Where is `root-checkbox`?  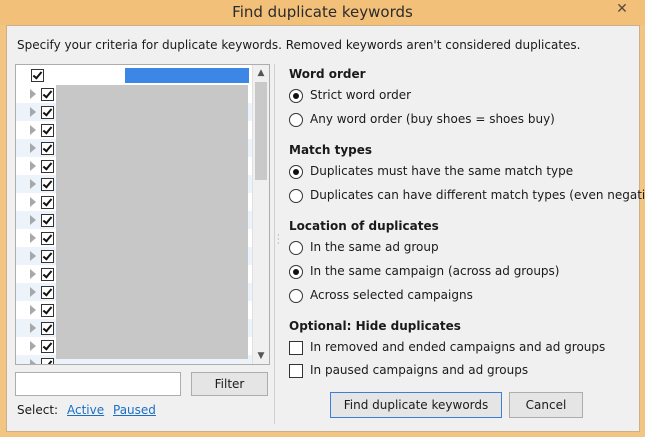 root-checkbox is located at coordinates (37, 75).